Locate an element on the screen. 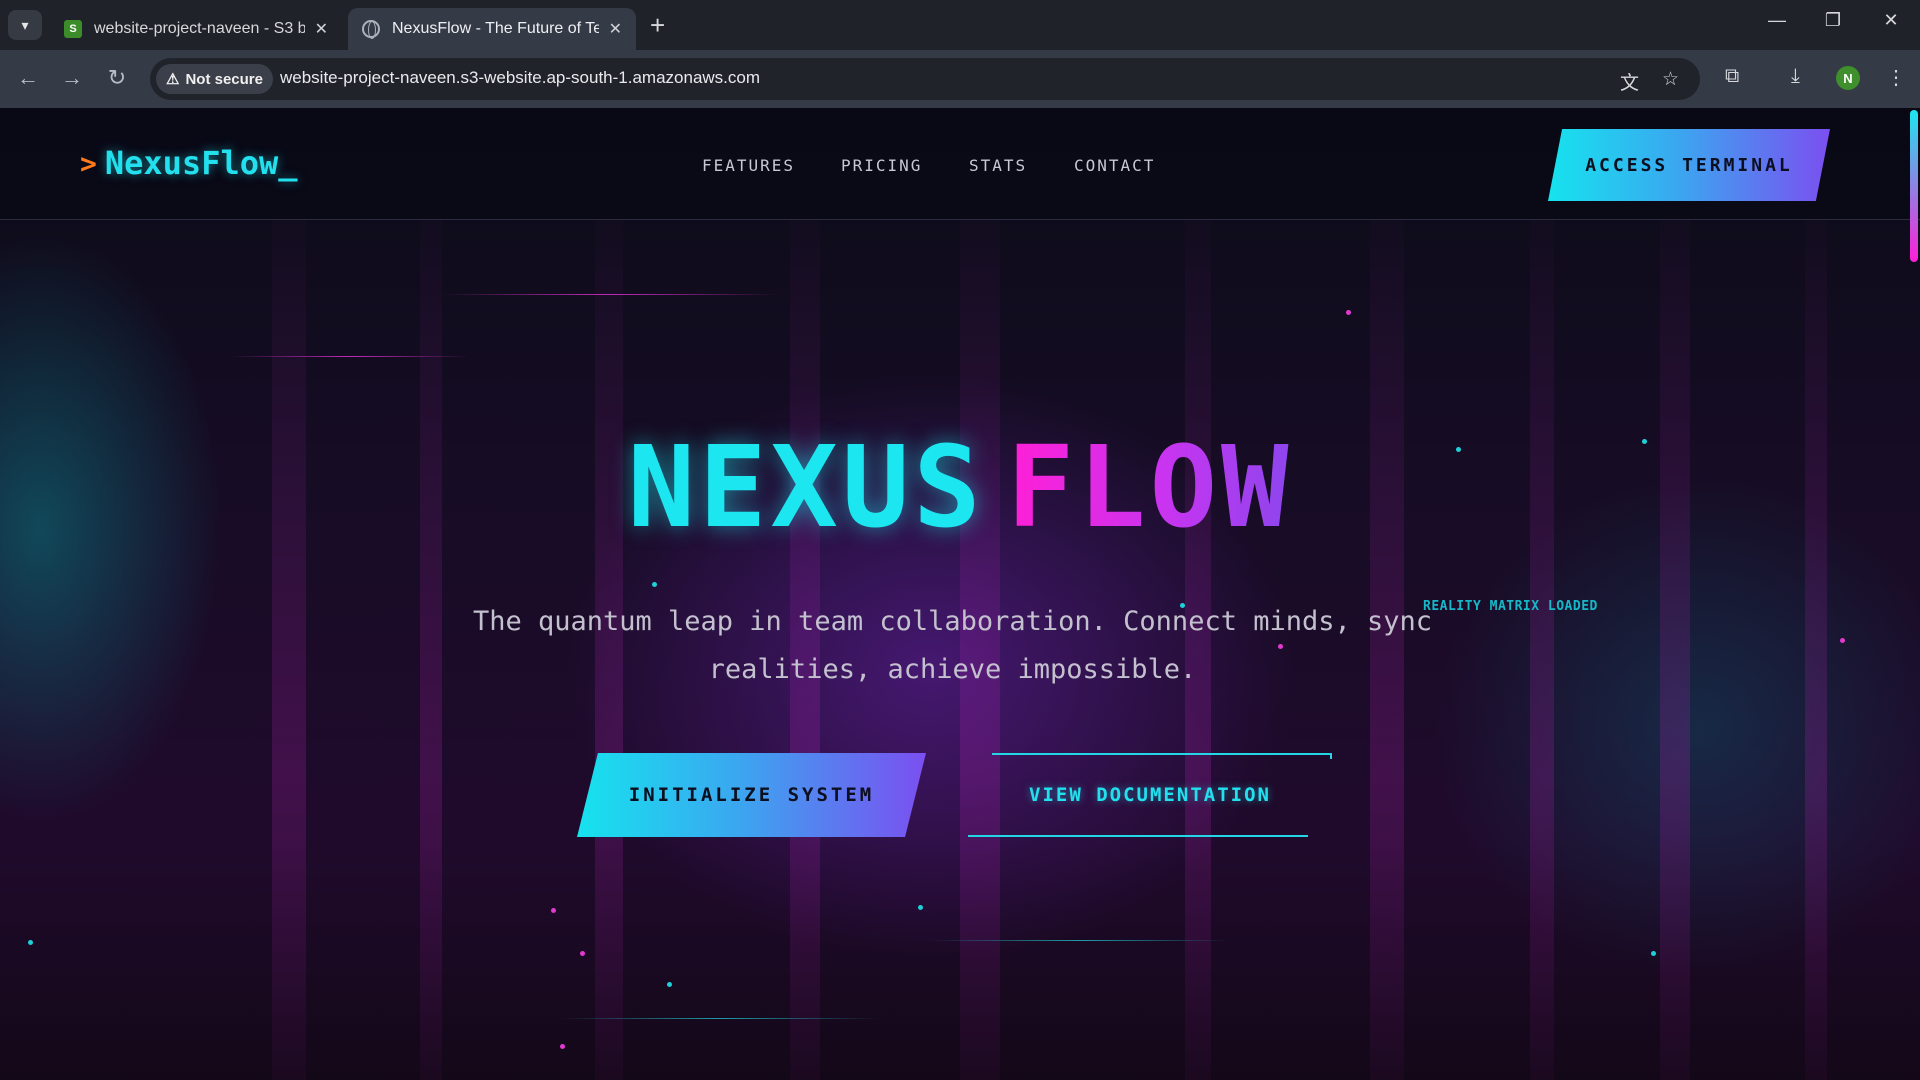  tab-search-button: ▾ is located at coordinates (25, 25).